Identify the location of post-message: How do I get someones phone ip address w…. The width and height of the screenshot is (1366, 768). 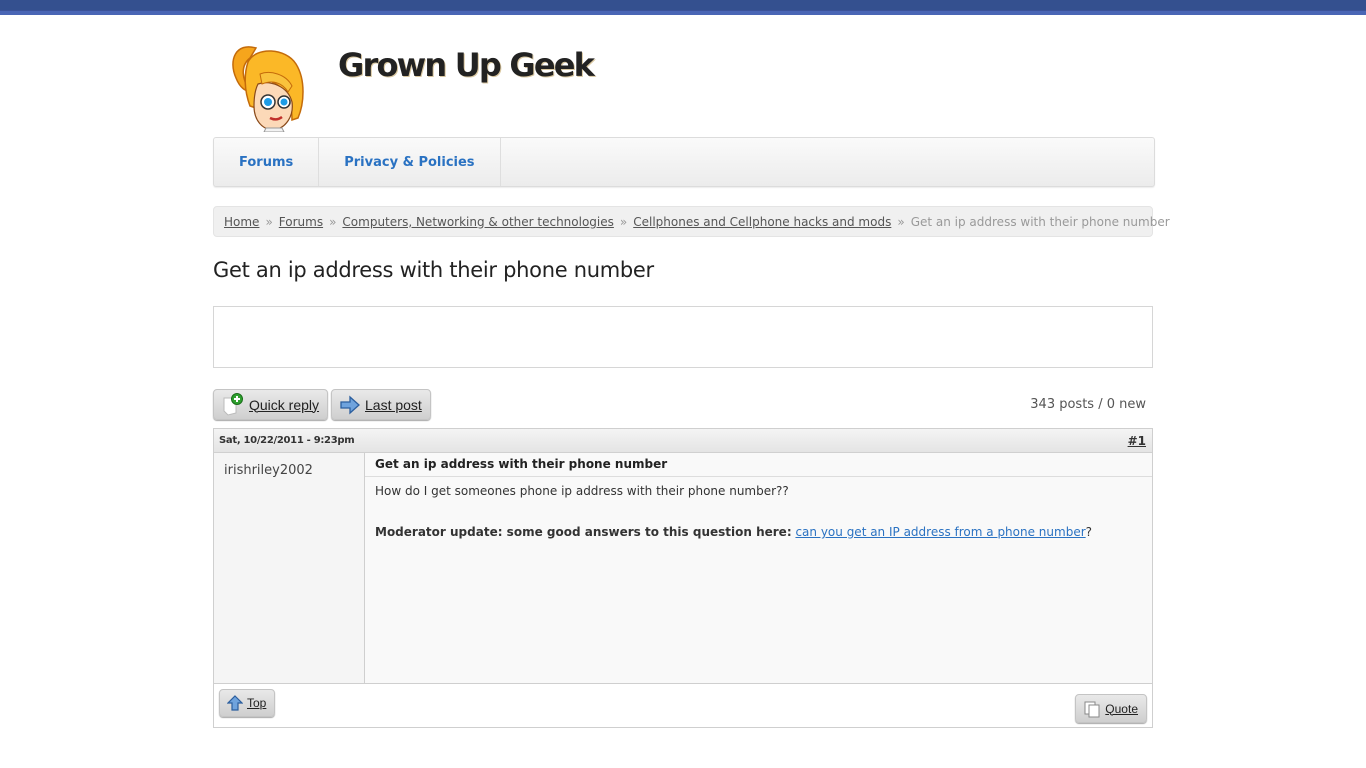
(582, 491).